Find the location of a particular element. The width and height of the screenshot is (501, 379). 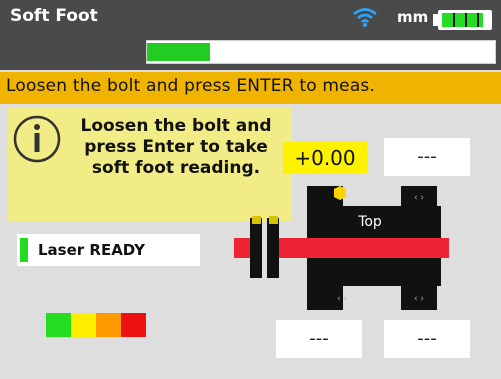

value-bottom-right: --- is located at coordinates (427, 339).